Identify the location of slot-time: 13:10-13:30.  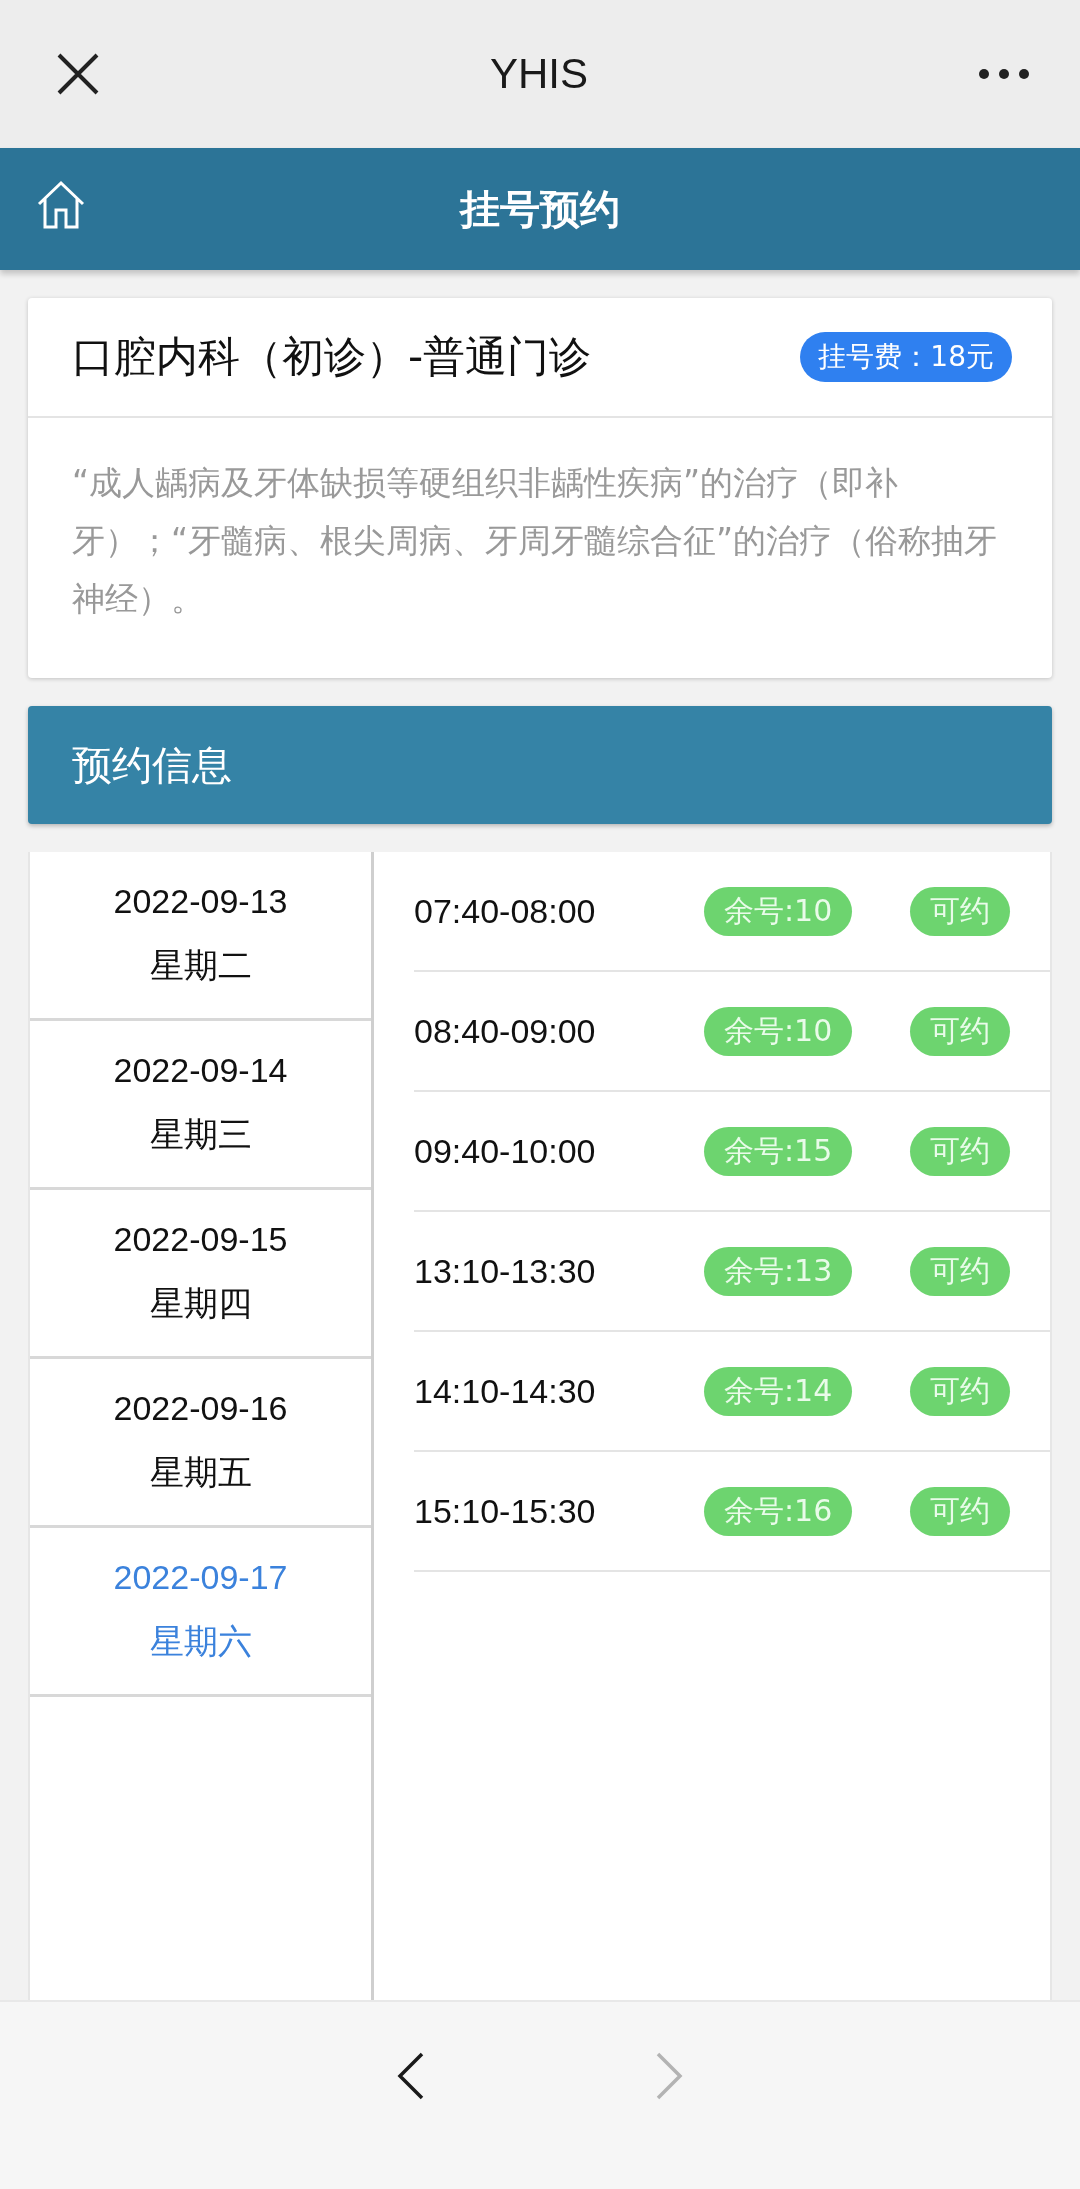
(505, 1271).